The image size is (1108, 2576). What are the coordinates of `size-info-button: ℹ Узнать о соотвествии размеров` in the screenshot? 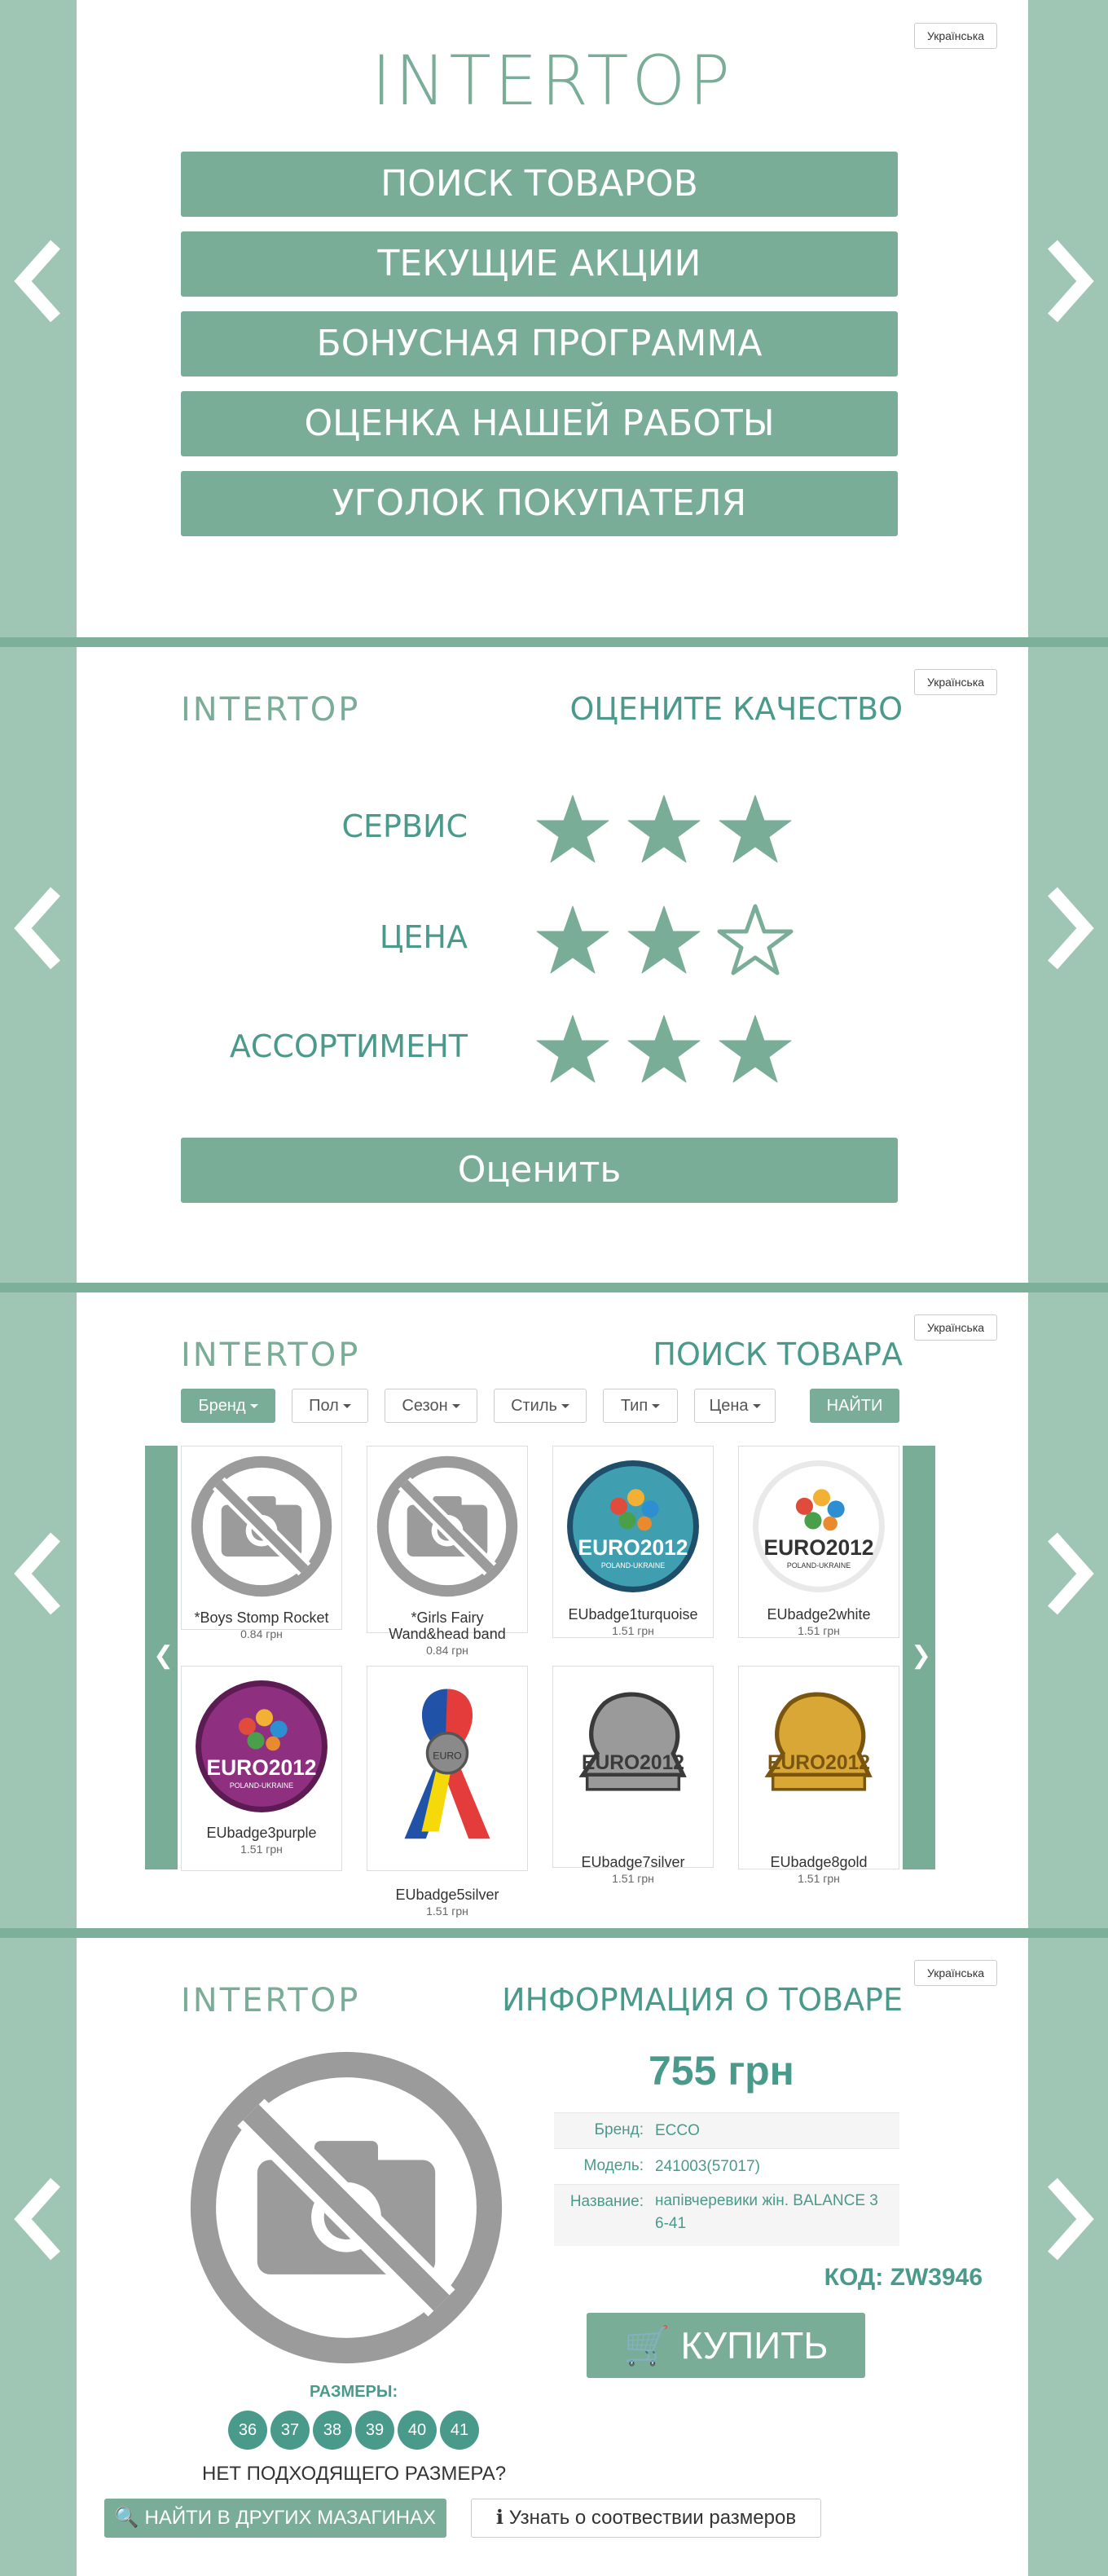 It's located at (646, 2518).